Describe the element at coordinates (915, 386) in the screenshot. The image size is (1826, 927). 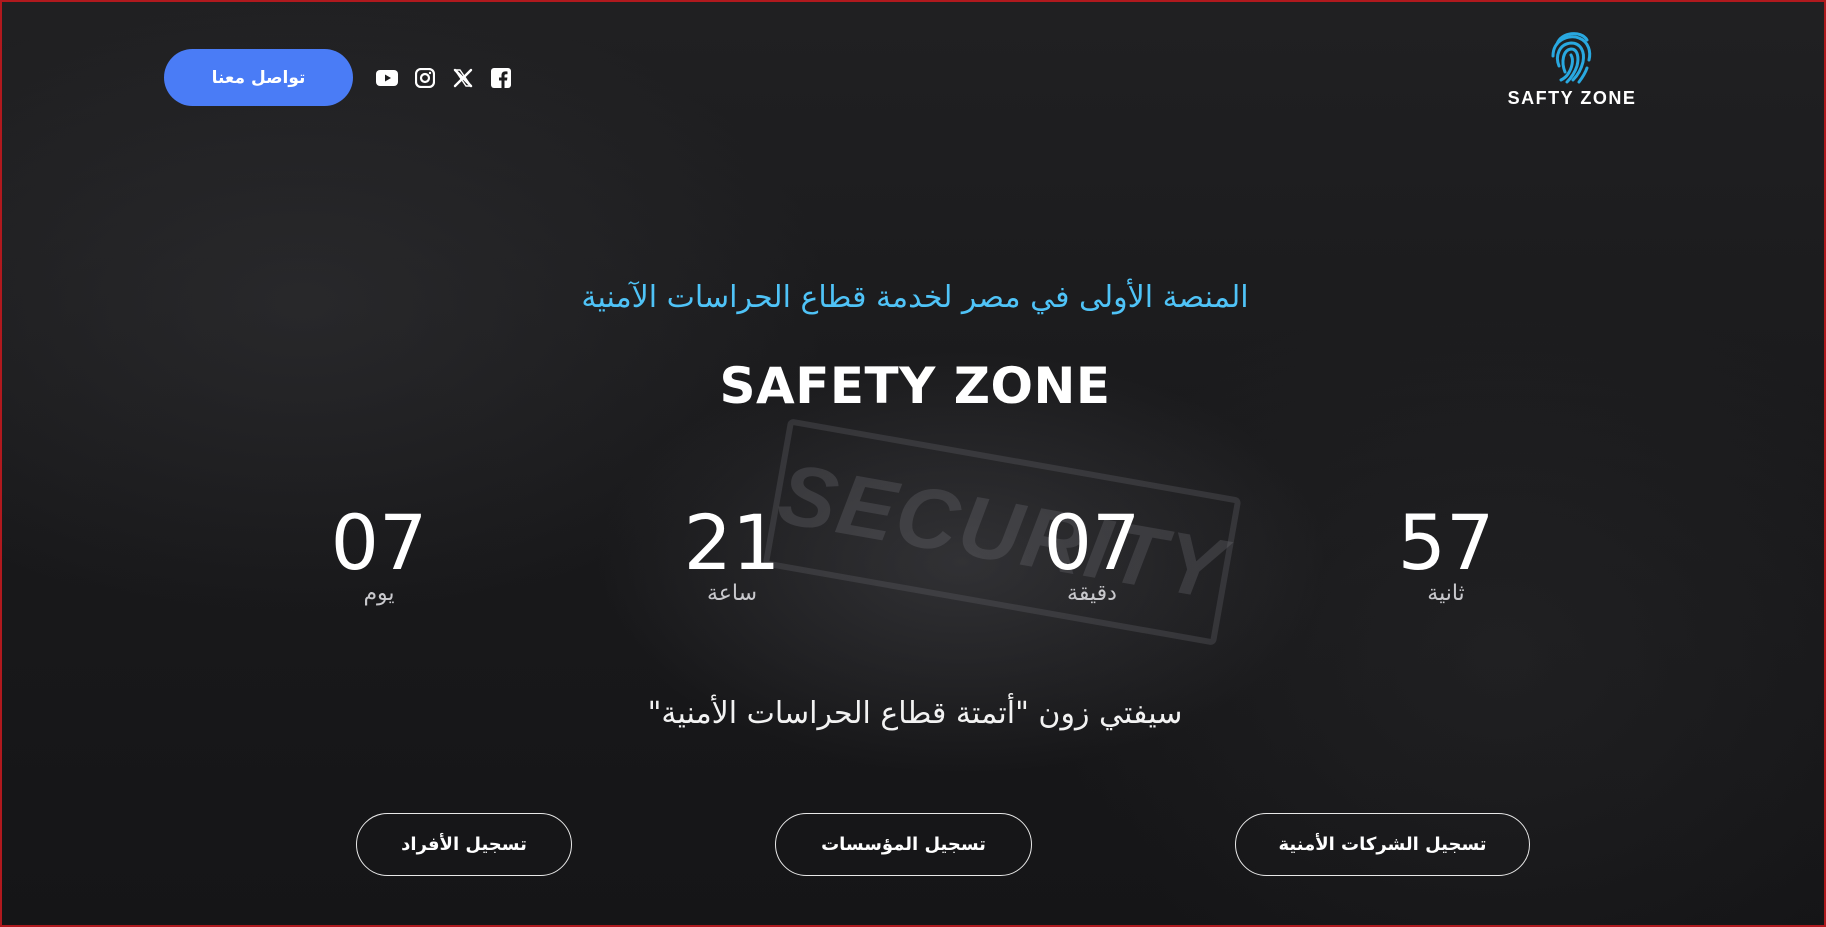
I see `page-title: SAFETY ZONE` at that location.